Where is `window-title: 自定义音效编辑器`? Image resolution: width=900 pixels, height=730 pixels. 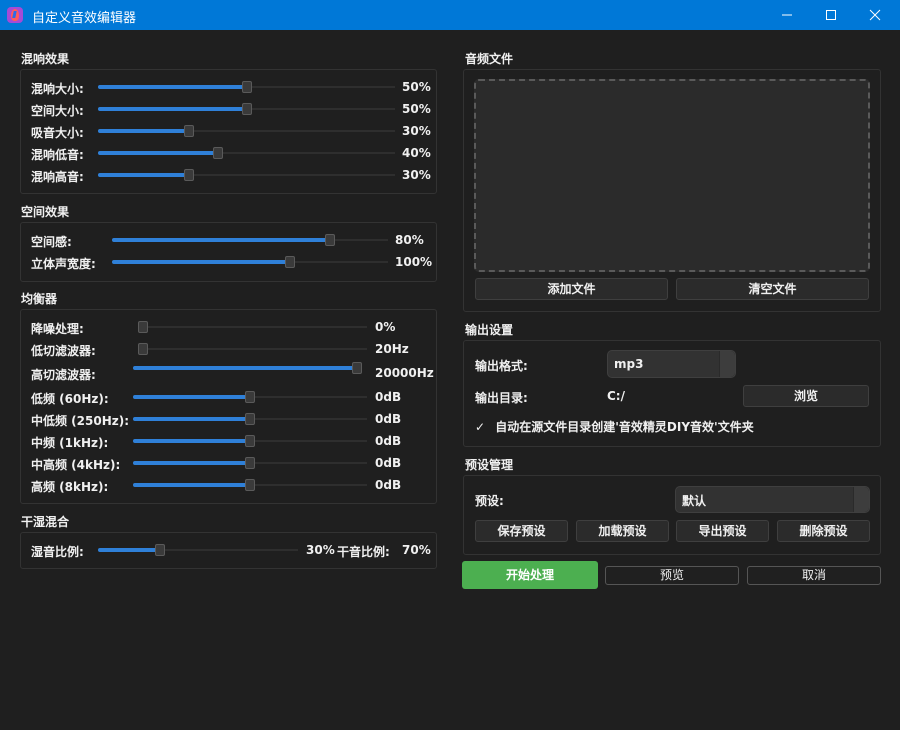
window-title: 自定义音效编辑器 is located at coordinates (84, 18).